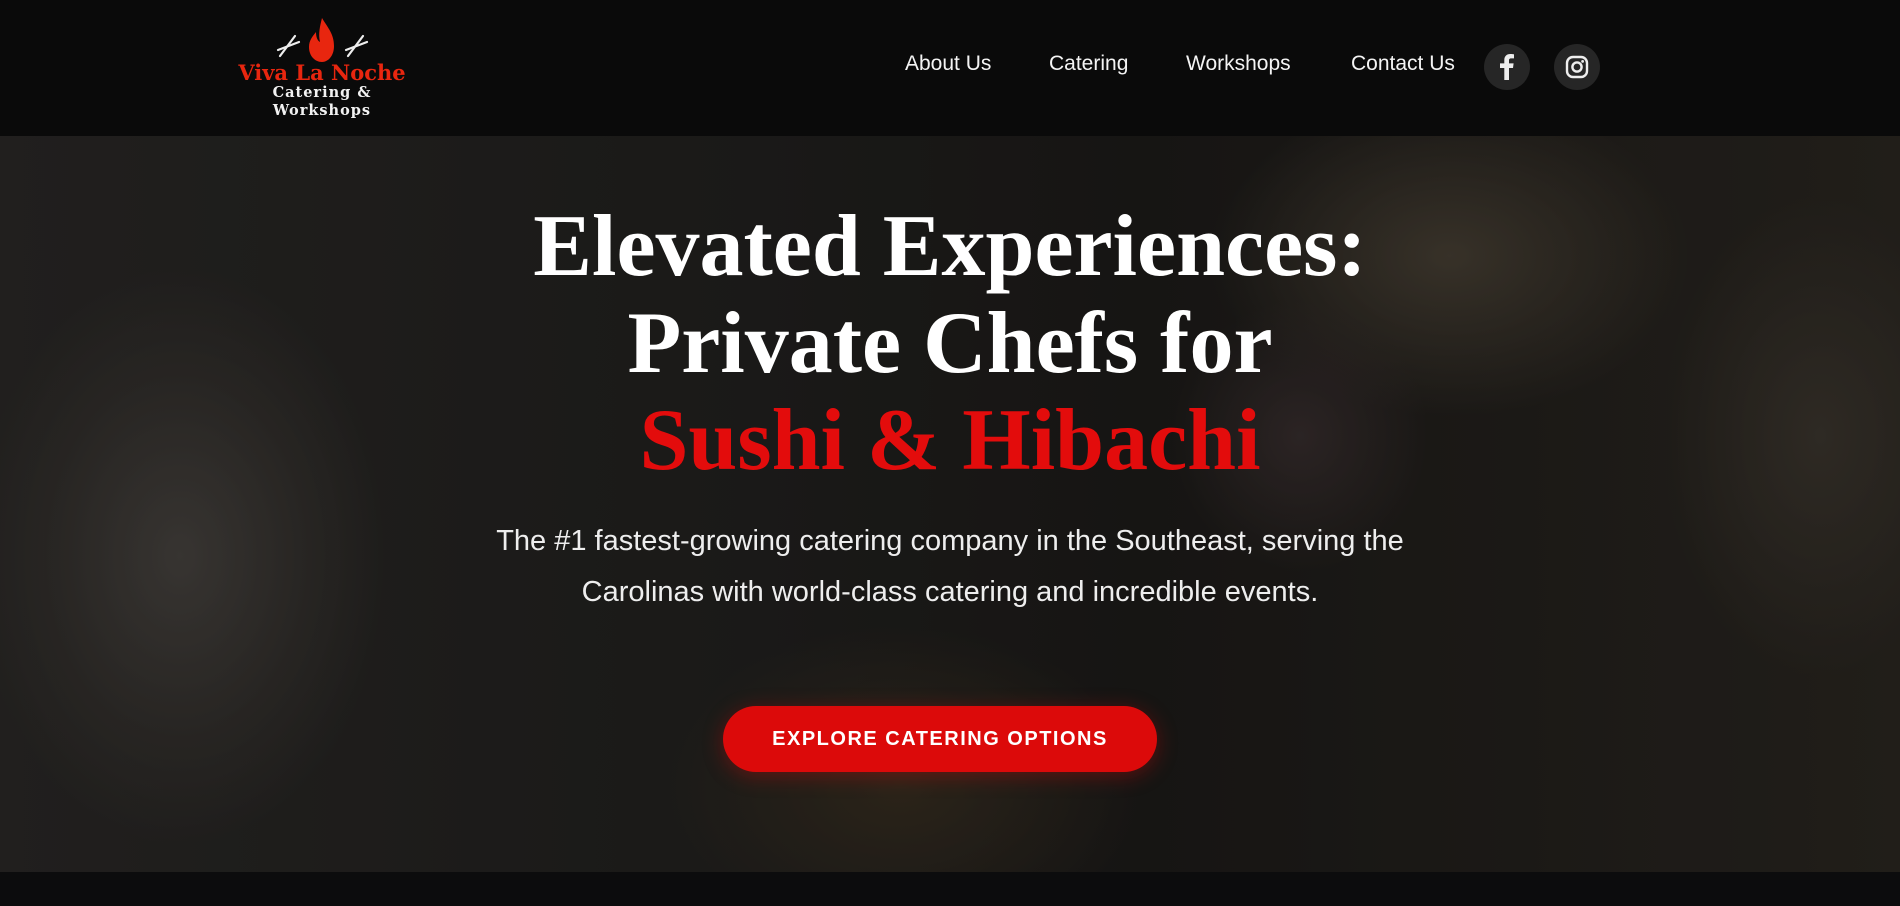 The height and width of the screenshot is (906, 1900). I want to click on hero-title-highlight: Sushi & Hibachi, so click(950, 440).